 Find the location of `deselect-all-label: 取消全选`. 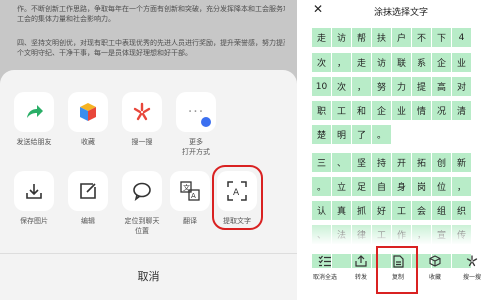

deselect-all-label: 取消全选 is located at coordinates (324, 277).